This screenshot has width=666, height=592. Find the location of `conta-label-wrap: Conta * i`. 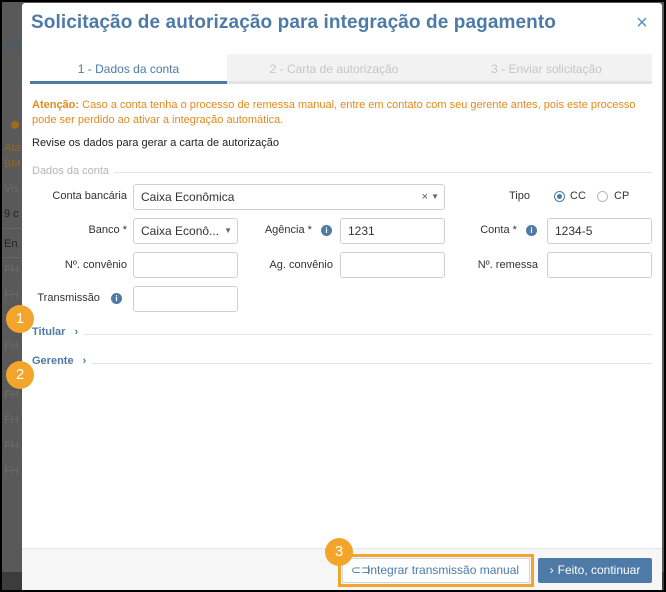

conta-label-wrap: Conta * i is located at coordinates (499, 230).